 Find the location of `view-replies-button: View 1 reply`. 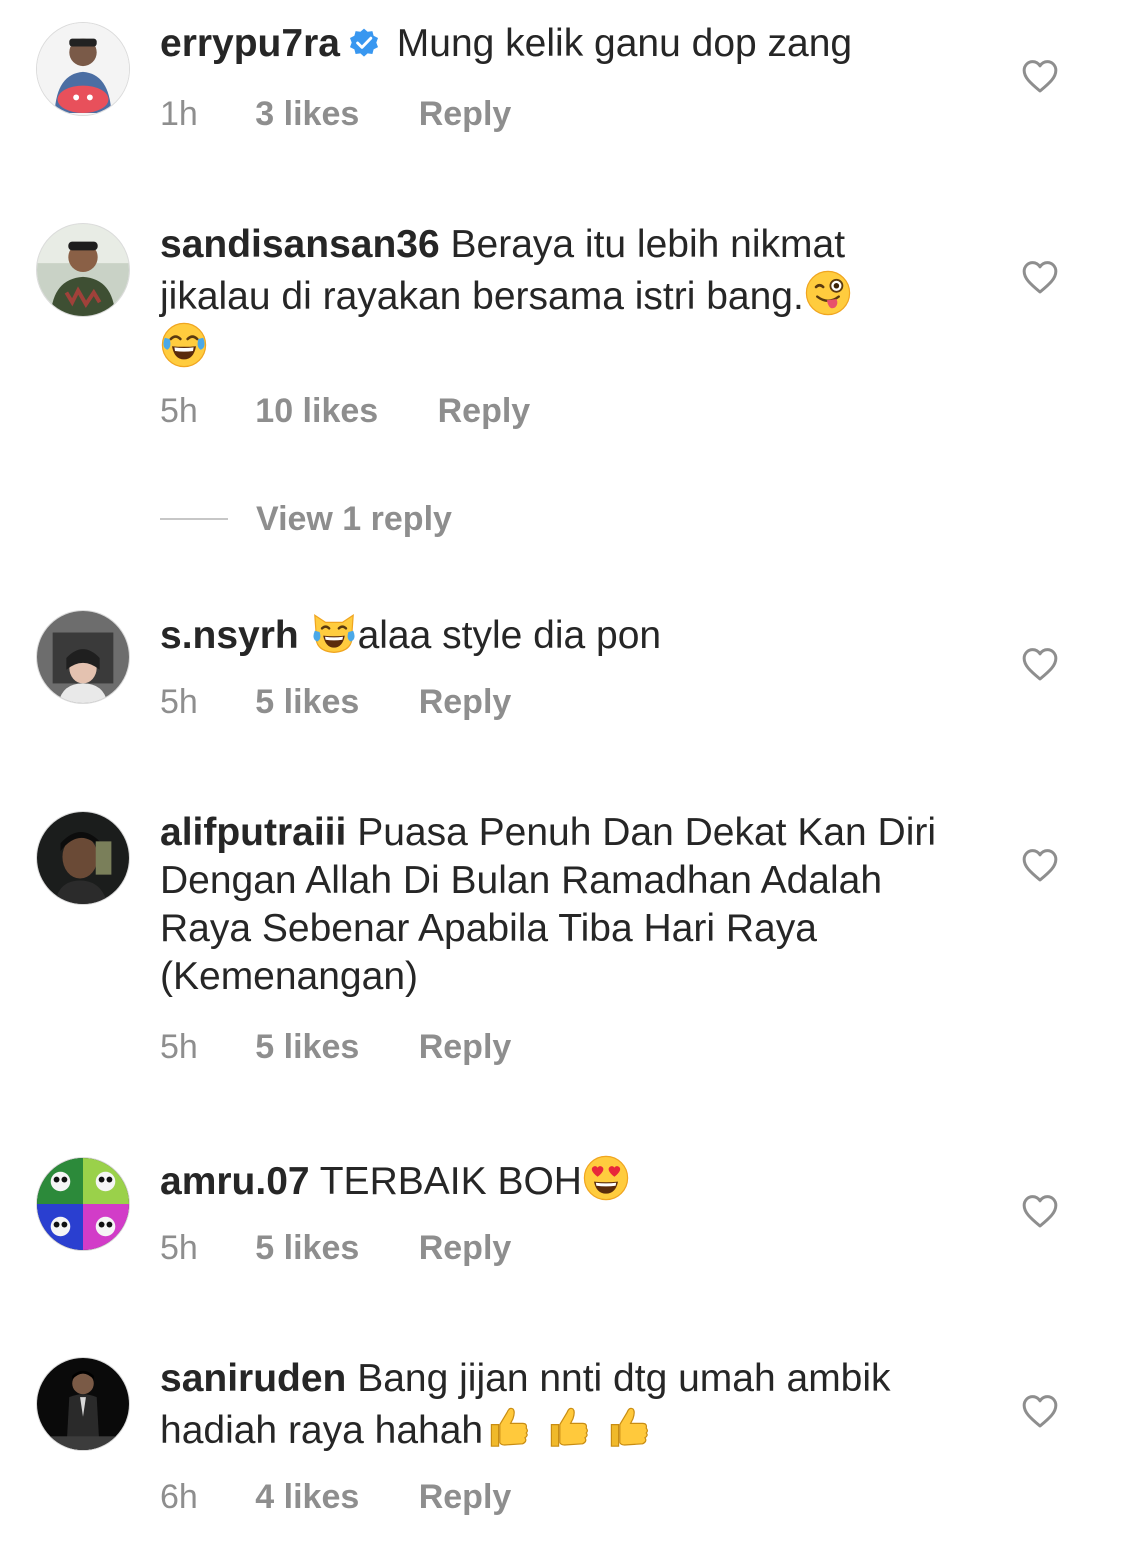

view-replies-button: View 1 reply is located at coordinates (306, 521).